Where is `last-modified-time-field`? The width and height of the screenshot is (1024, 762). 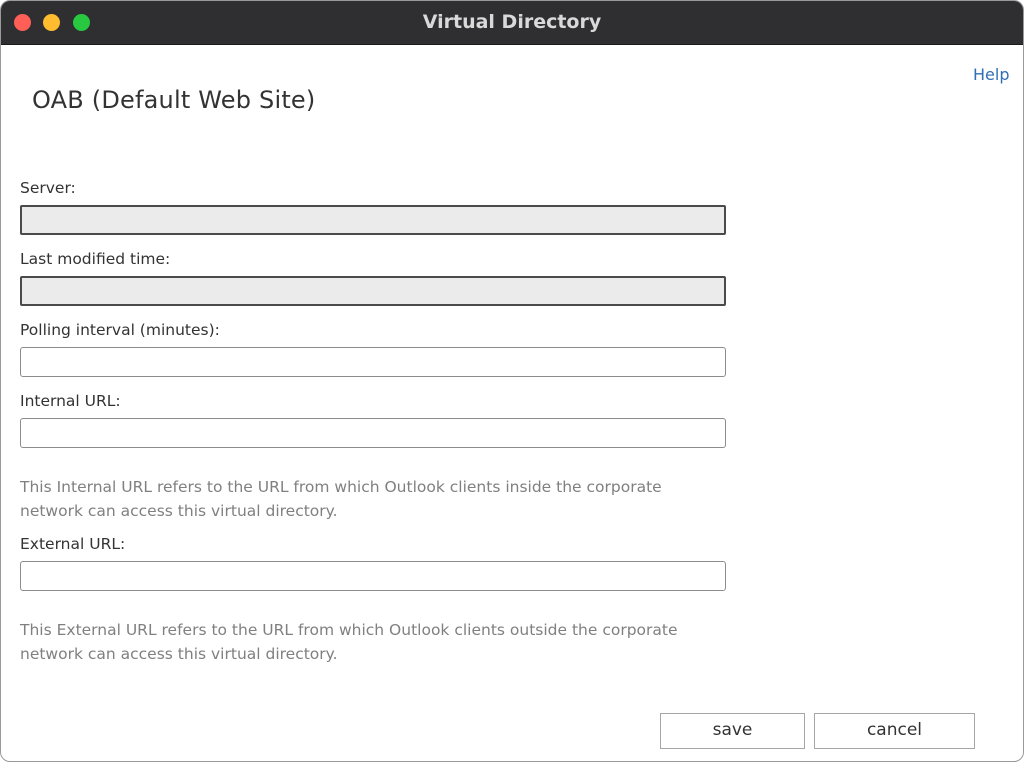
last-modified-time-field is located at coordinates (373, 291).